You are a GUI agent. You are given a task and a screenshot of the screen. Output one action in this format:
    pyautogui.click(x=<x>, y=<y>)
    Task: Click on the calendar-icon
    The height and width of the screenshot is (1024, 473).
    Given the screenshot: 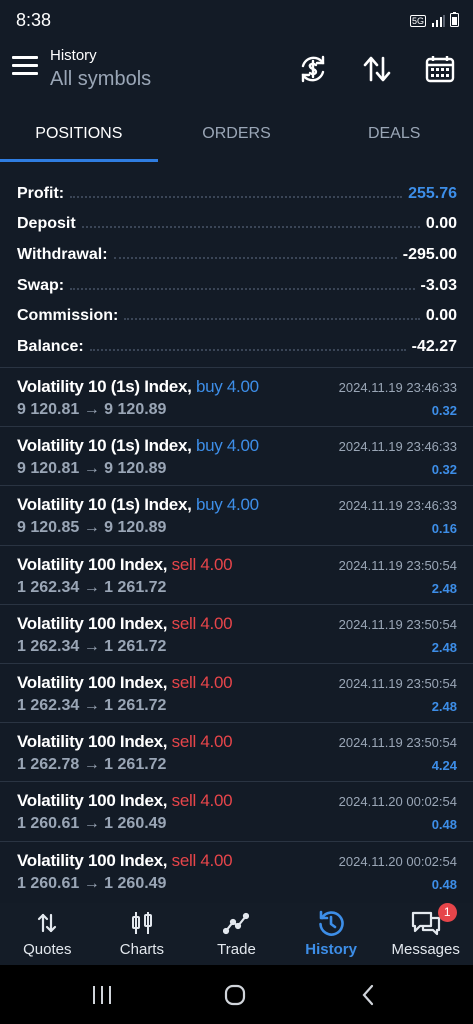 What is the action you would take?
    pyautogui.click(x=440, y=69)
    